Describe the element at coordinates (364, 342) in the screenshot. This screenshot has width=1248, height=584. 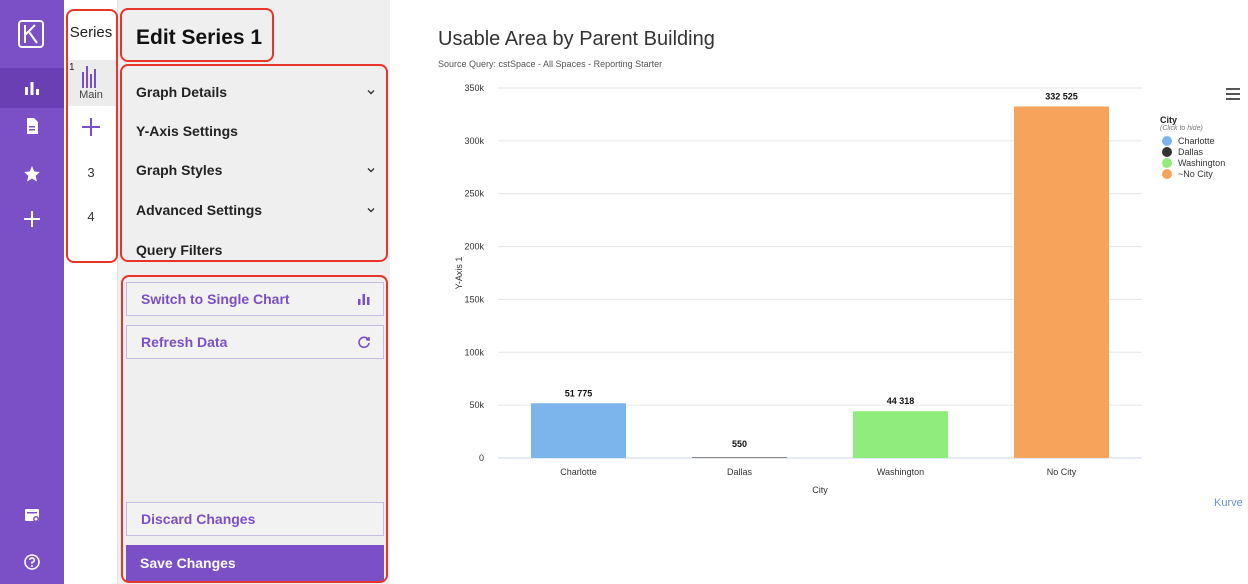
I see `refresh-icon` at that location.